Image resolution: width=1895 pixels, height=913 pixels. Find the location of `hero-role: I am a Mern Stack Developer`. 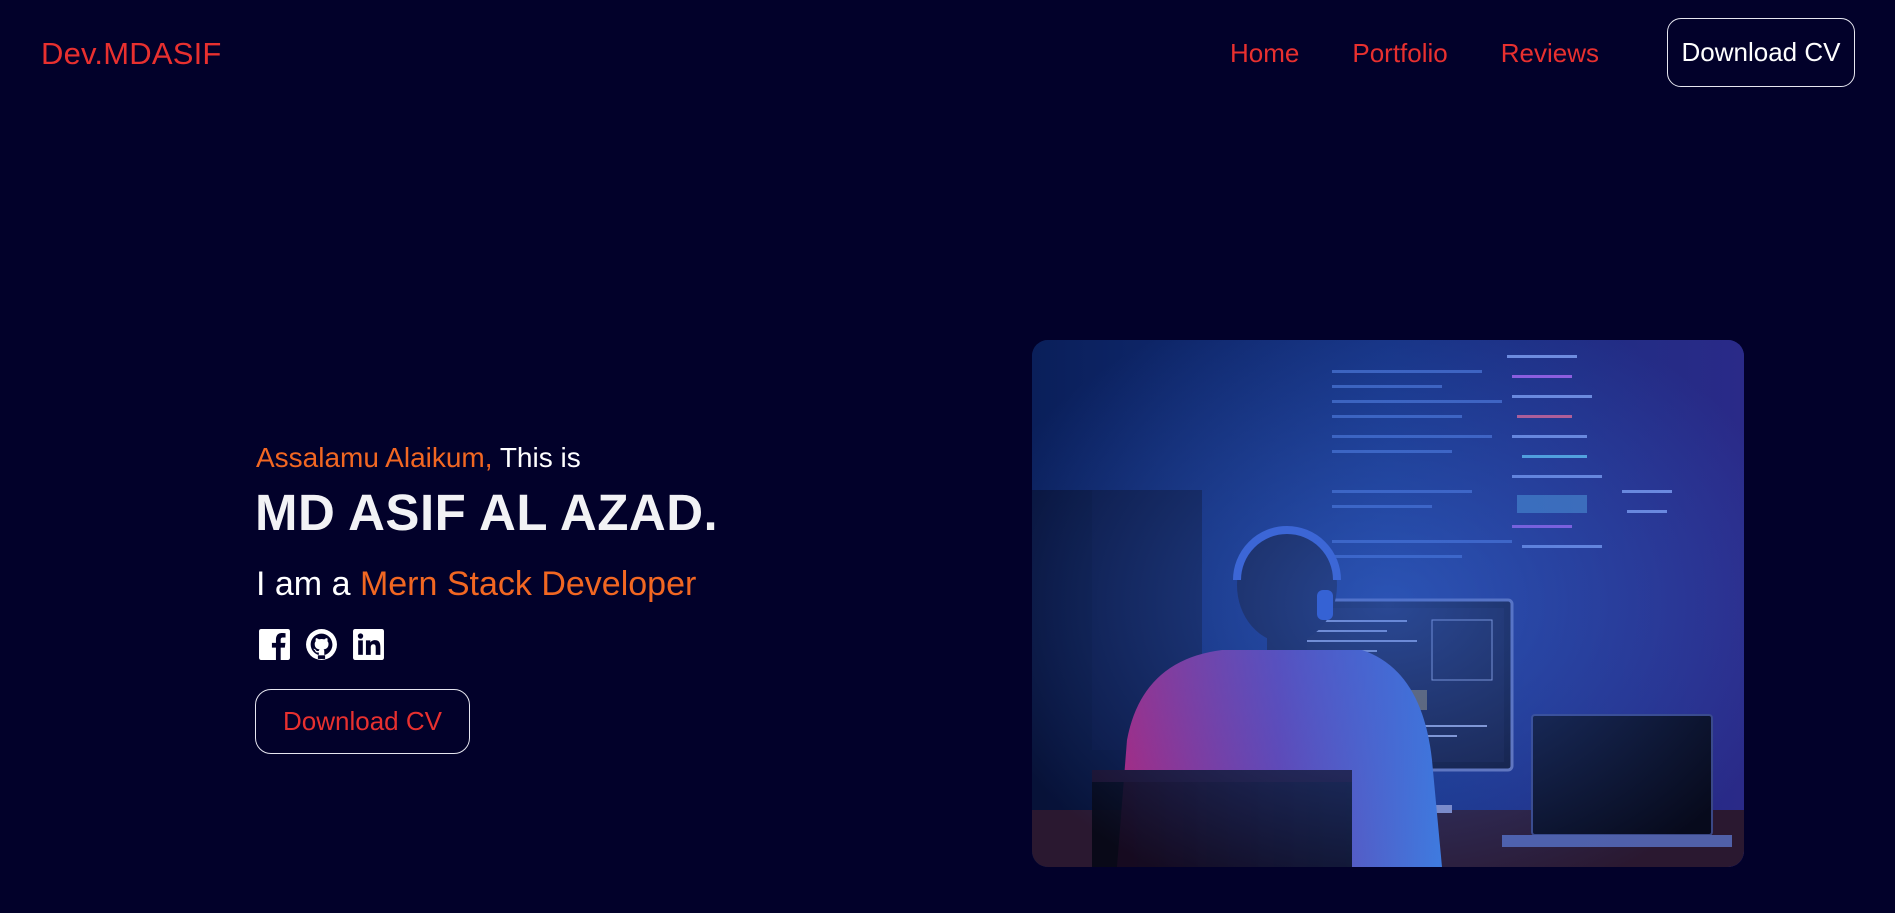

hero-role: I am a Mern Stack Developer is located at coordinates (476, 584).